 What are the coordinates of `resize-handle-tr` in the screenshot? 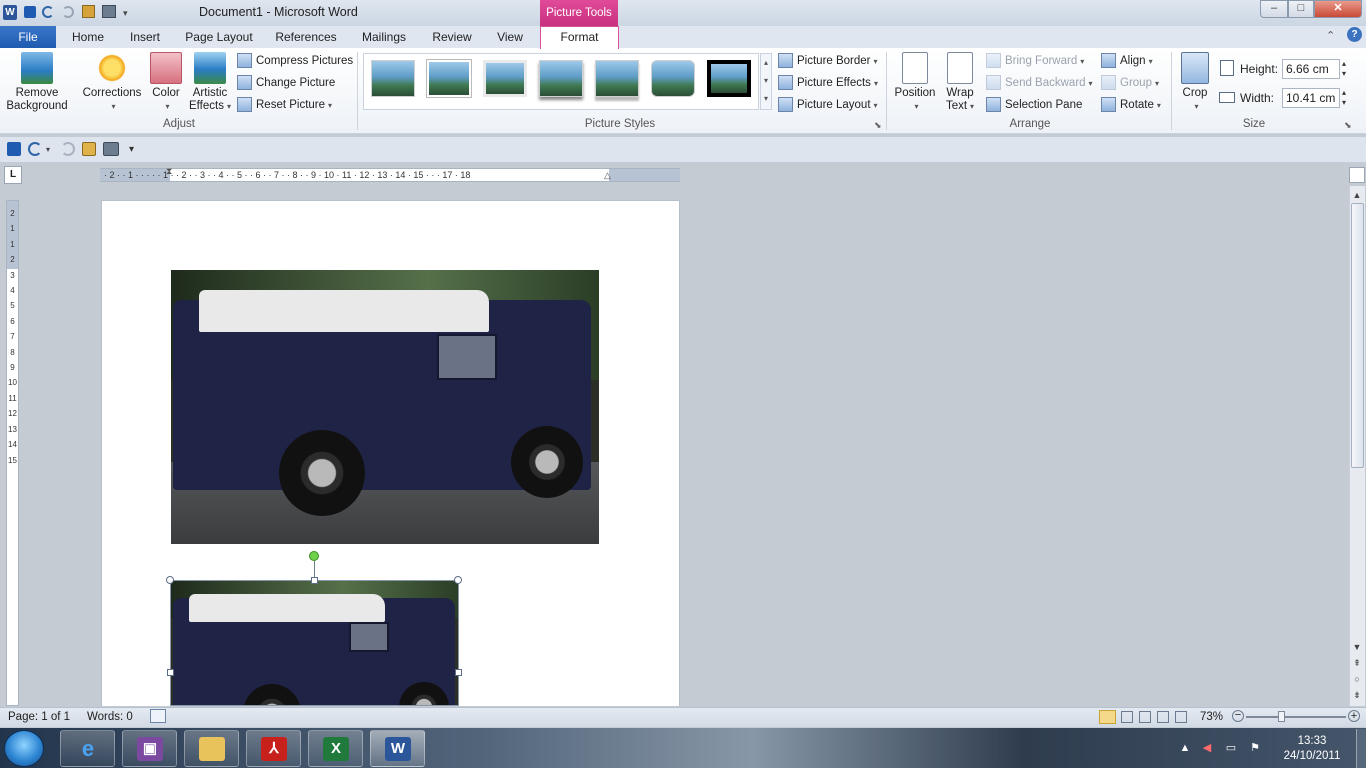 It's located at (458, 580).